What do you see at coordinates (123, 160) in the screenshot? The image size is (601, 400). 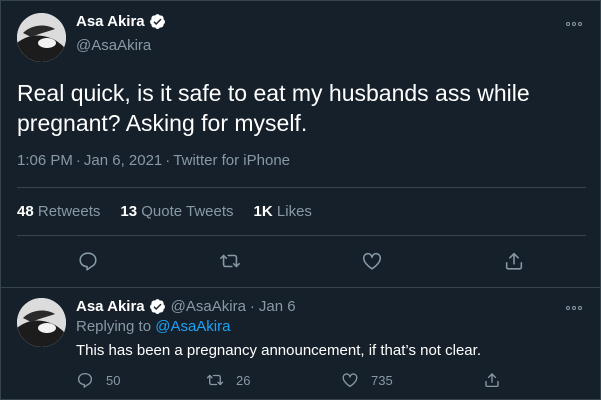 I see `tweet-date: Jan 6, 2021` at bounding box center [123, 160].